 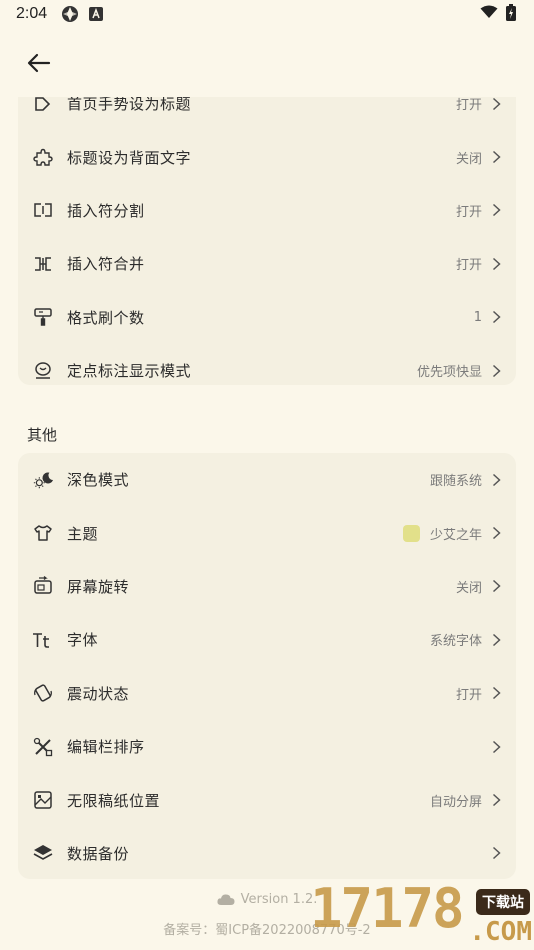 What do you see at coordinates (226, 899) in the screenshot?
I see `cloud-logo-icon` at bounding box center [226, 899].